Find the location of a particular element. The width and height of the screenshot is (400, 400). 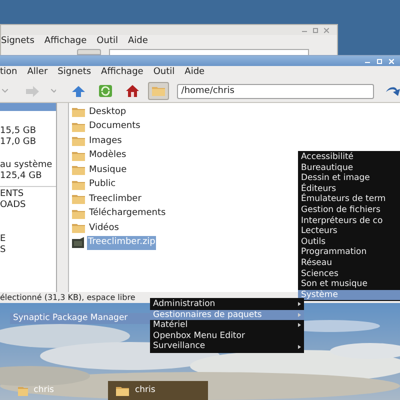

archive-icon is located at coordinates (78, 242).